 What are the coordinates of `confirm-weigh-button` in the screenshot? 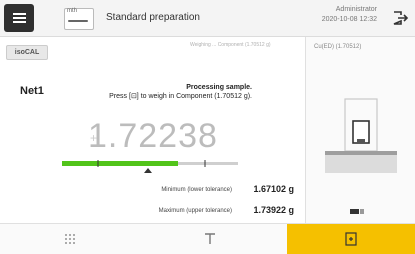 It's located at (351, 239).